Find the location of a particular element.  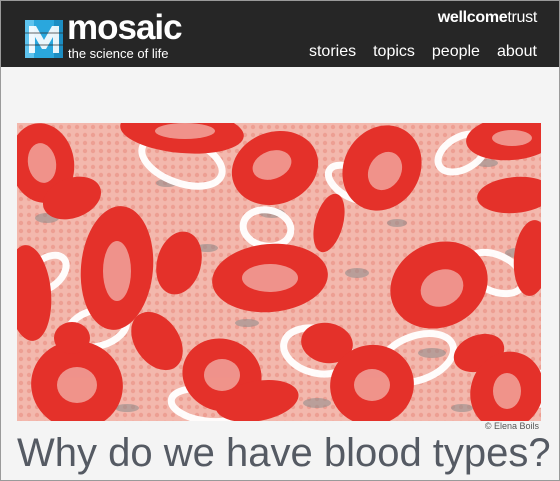

sponsor-suffix: trust is located at coordinates (522, 17).